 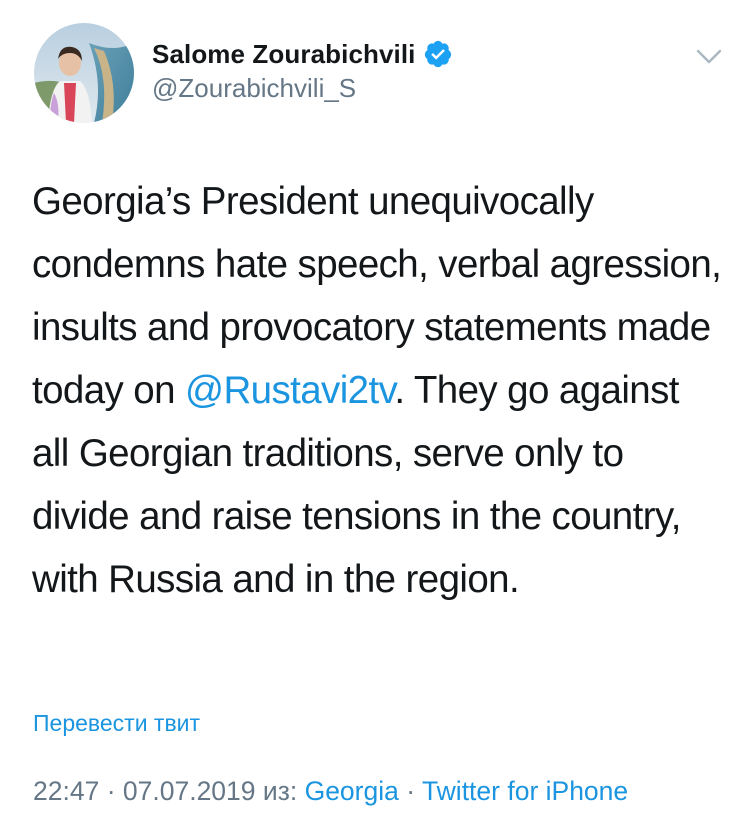 What do you see at coordinates (352, 791) in the screenshot?
I see `location-link: Georgia` at bounding box center [352, 791].